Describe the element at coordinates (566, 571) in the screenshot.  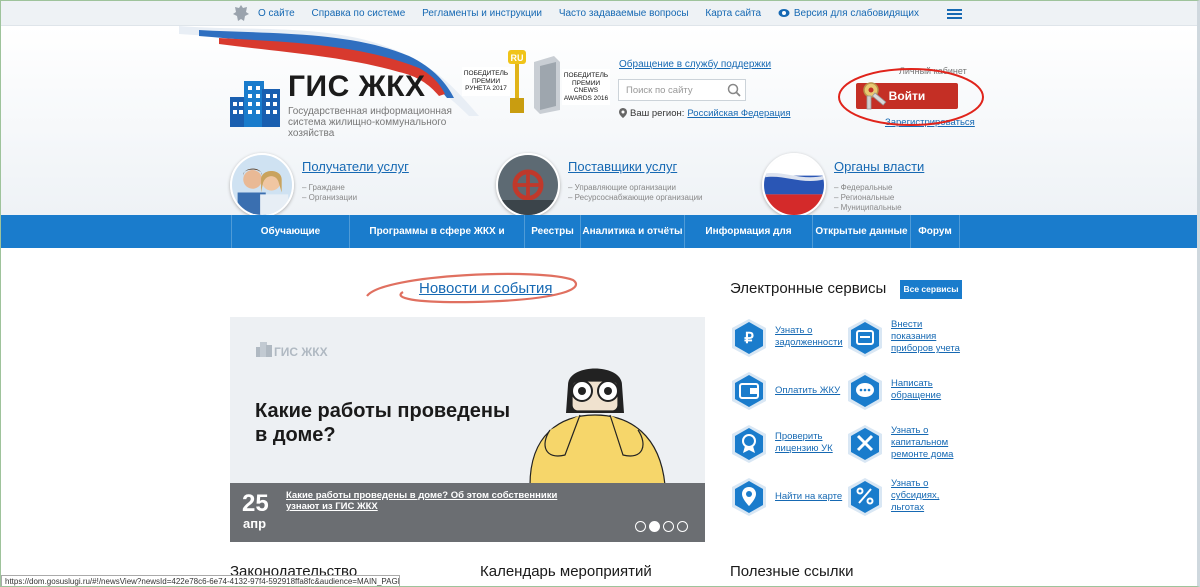
I see `section-events-calendar: Календарь мероприятий` at that location.